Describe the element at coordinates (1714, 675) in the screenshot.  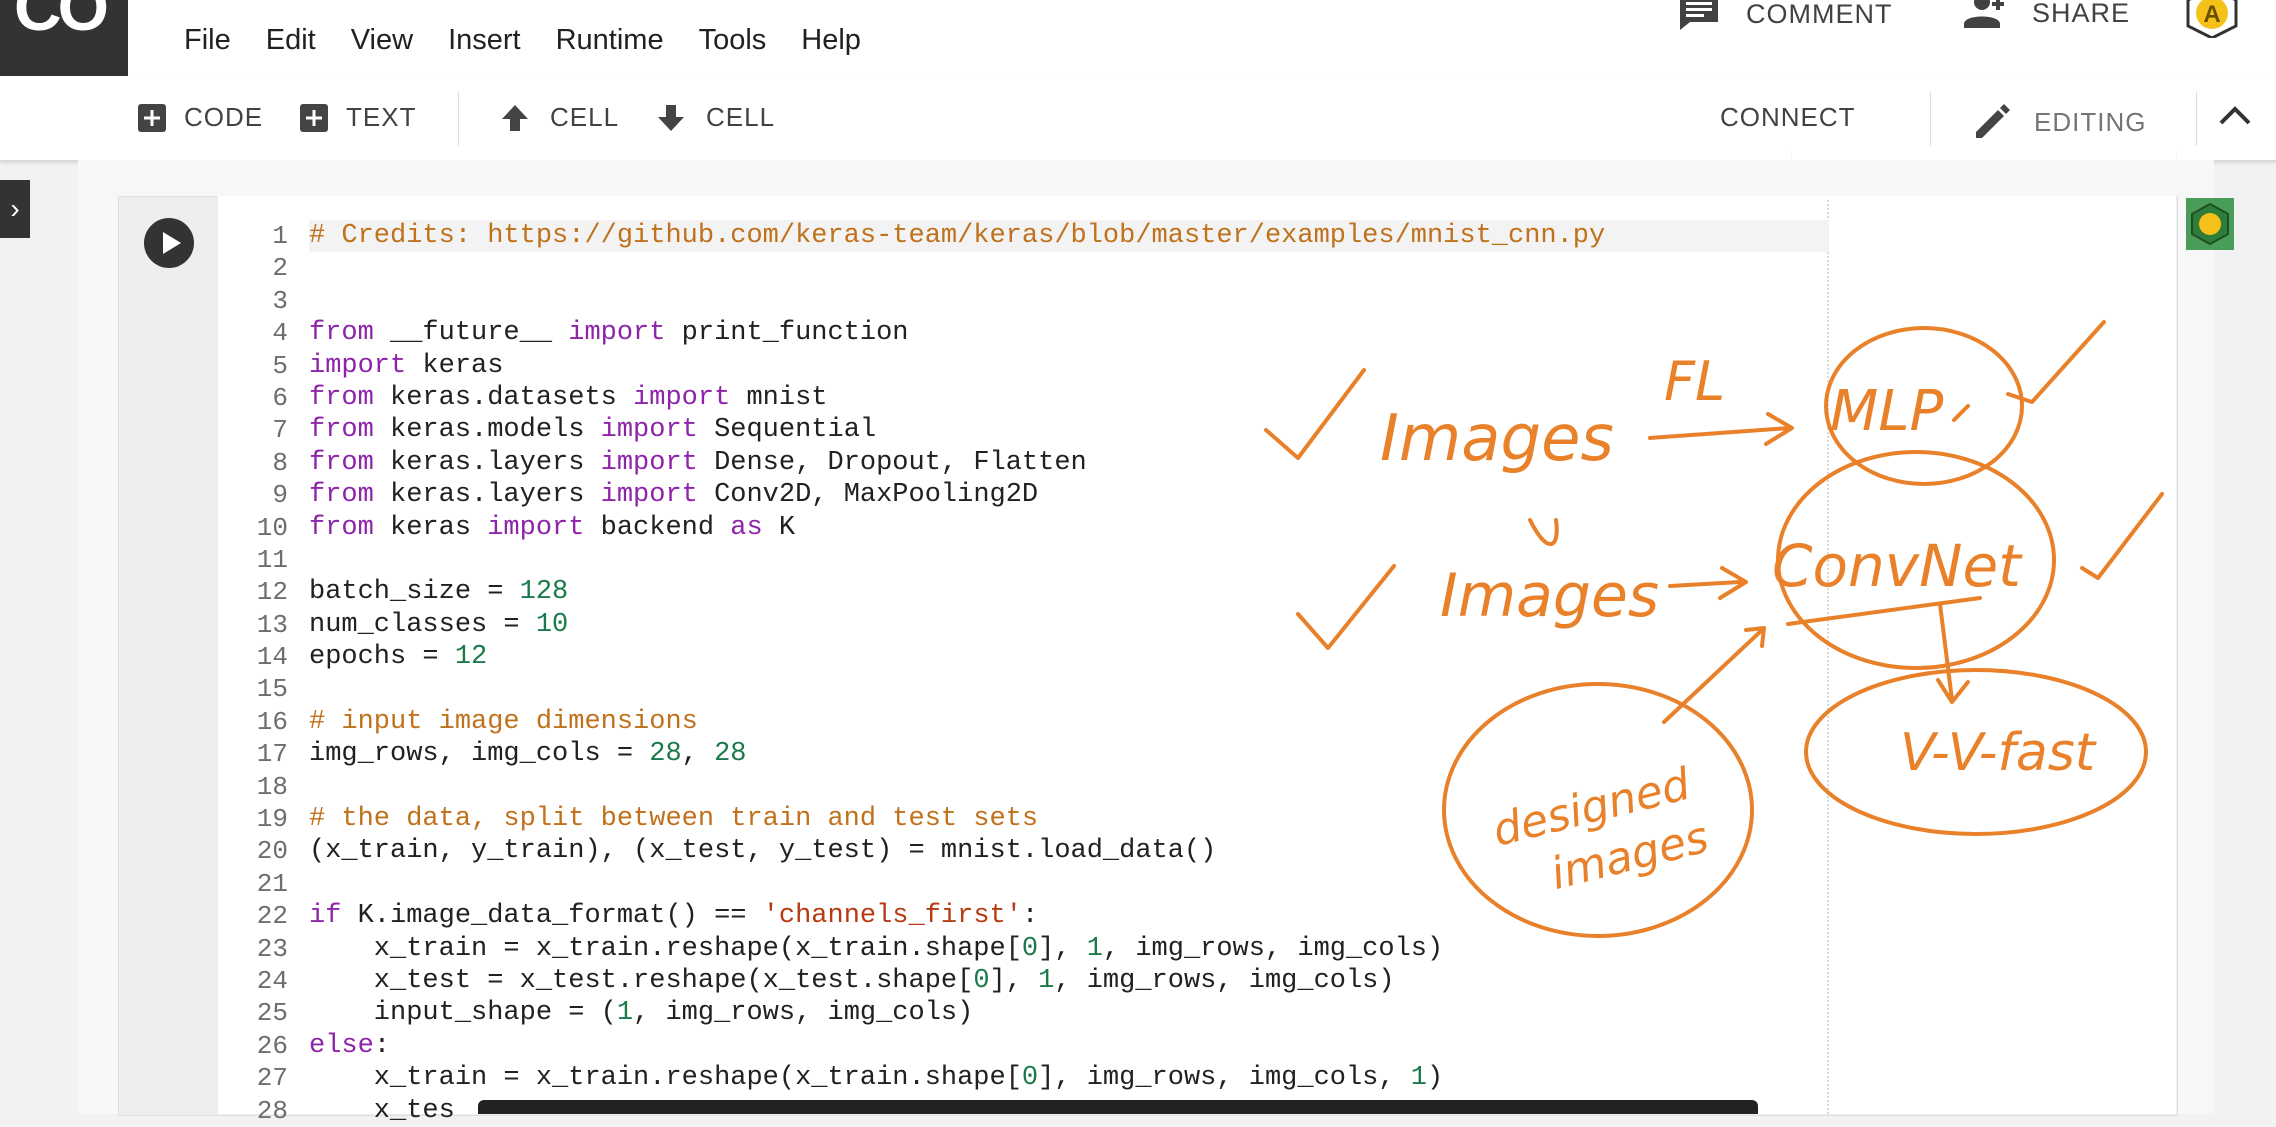
I see `arrow-designed-to-convnet` at that location.